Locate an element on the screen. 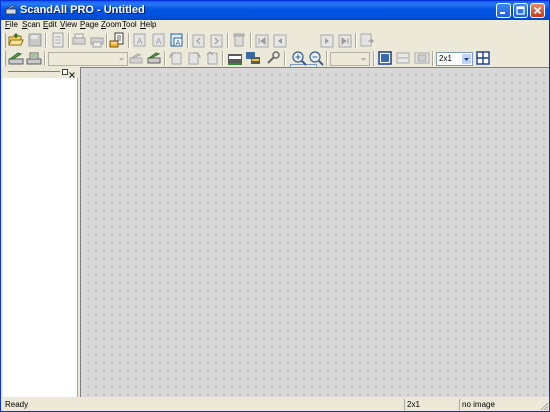 The image size is (550, 412). previous-document-icon is located at coordinates (198, 41).